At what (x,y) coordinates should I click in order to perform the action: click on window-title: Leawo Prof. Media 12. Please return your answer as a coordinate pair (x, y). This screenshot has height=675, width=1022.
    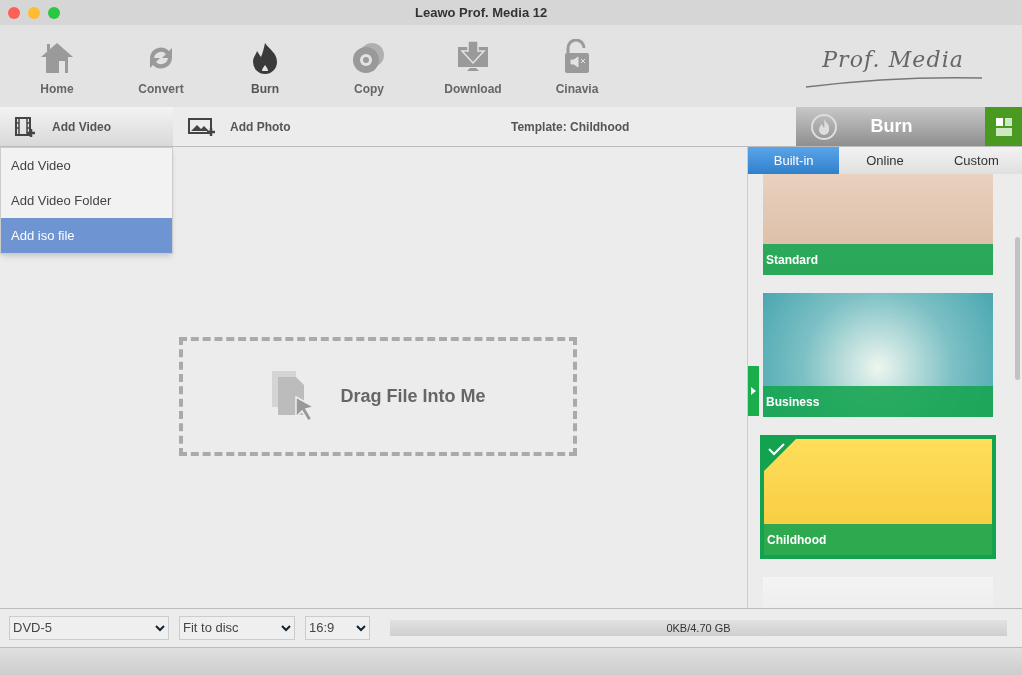
    Looking at the image, I should click on (481, 12).